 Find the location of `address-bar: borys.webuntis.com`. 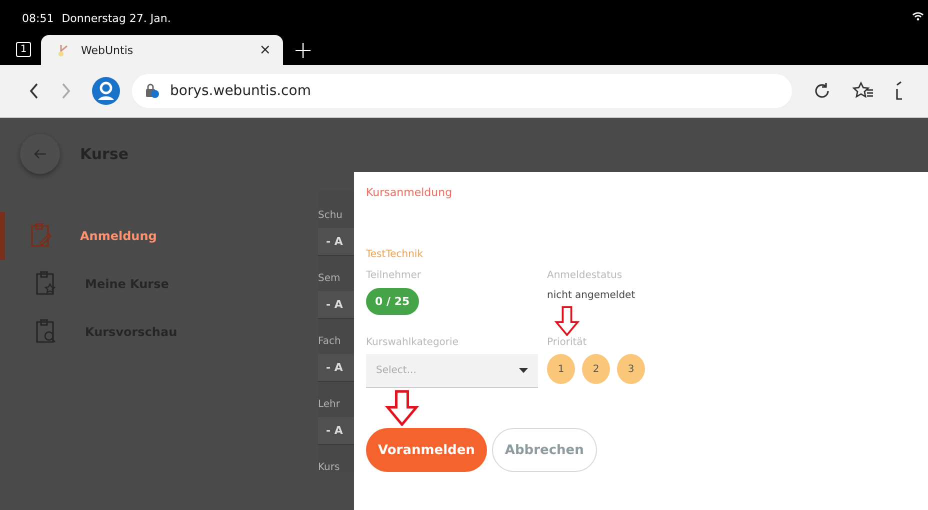

address-bar: borys.webuntis.com is located at coordinates (462, 91).